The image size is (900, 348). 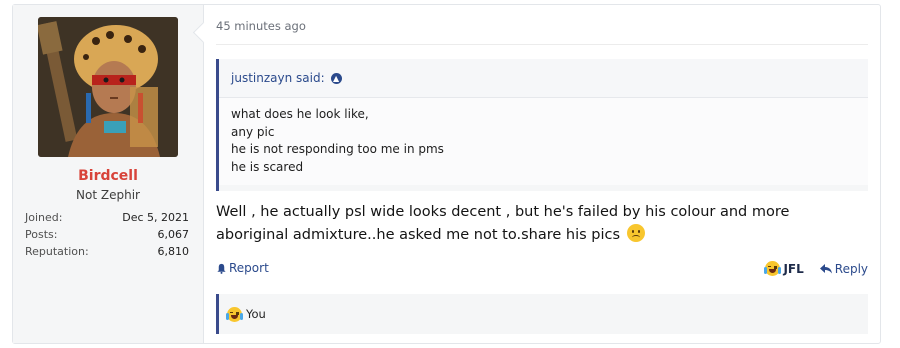 What do you see at coordinates (108, 87) in the screenshot?
I see `avatar` at bounding box center [108, 87].